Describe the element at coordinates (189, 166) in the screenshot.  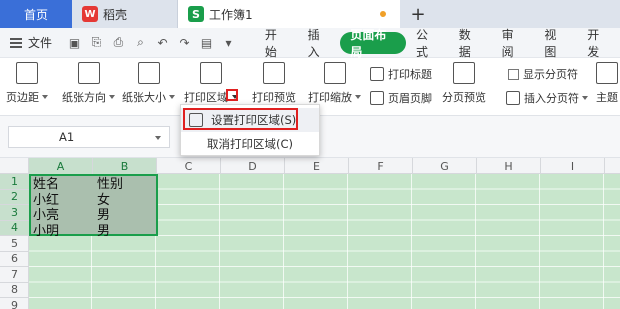
I see `column-header: C` at that location.